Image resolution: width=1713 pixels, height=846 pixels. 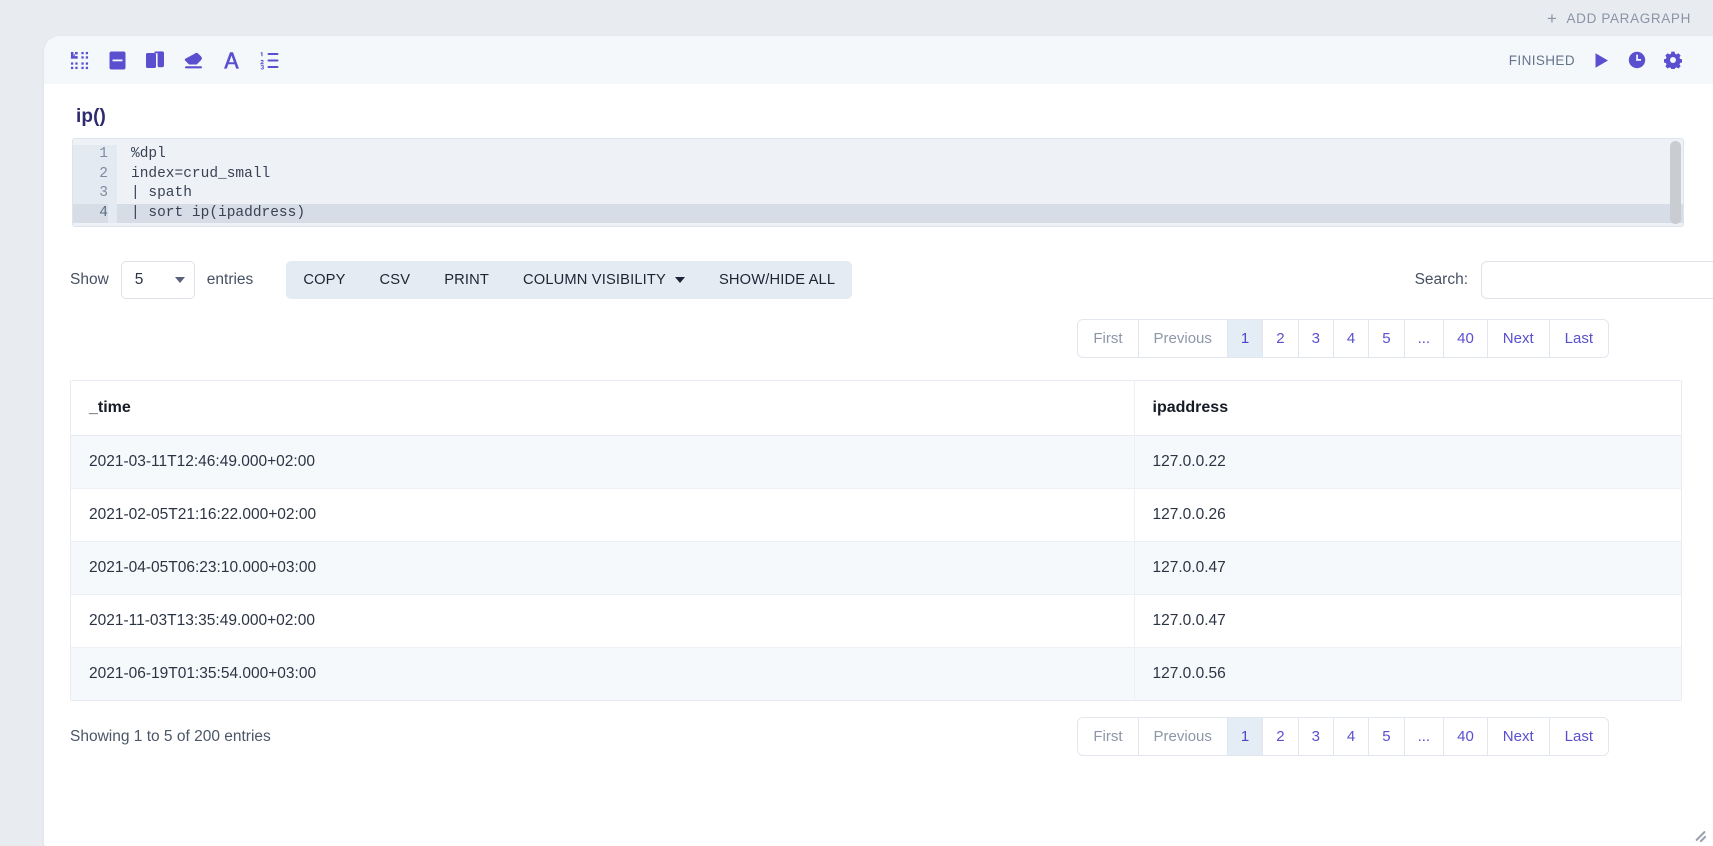 I want to click on collapse-icon, so click(x=79, y=60).